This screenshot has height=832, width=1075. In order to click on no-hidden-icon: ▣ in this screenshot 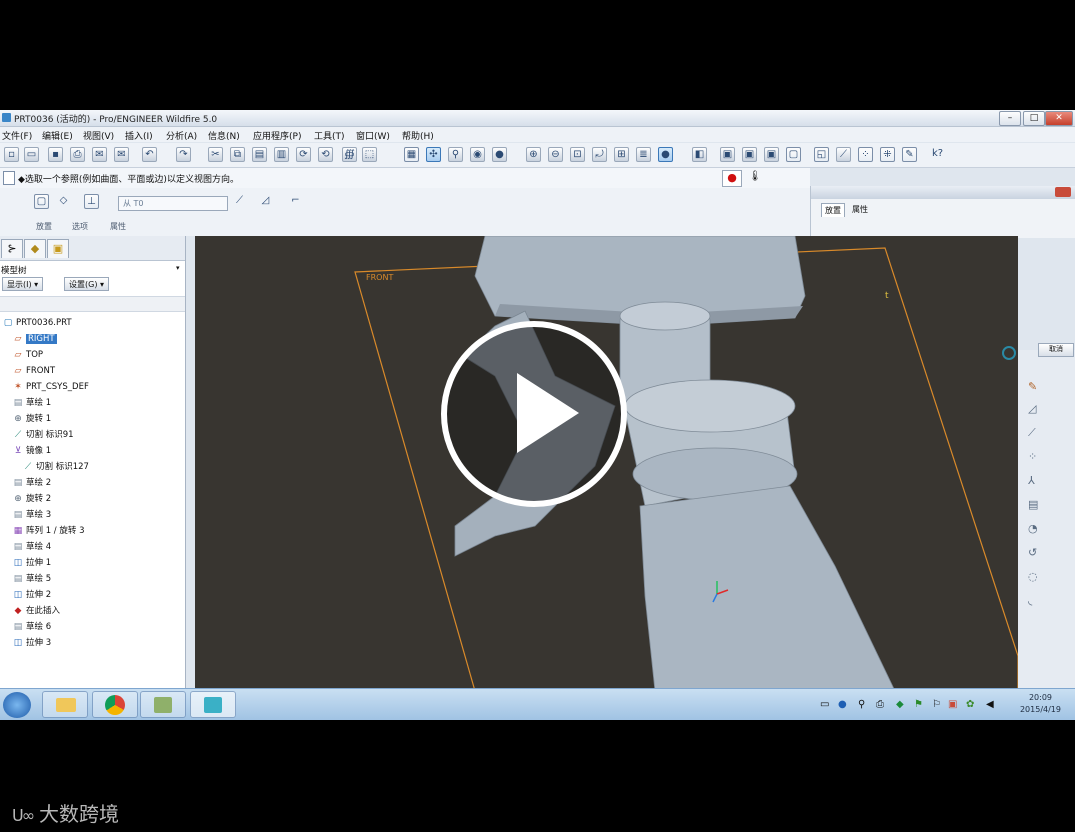, I will do `click(771, 154)`.